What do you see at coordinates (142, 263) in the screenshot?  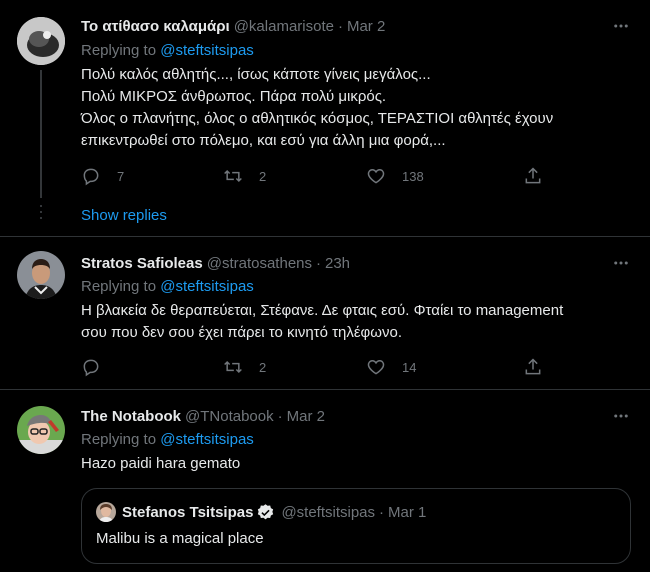 I see `display-name: Stratos Safioleas` at bounding box center [142, 263].